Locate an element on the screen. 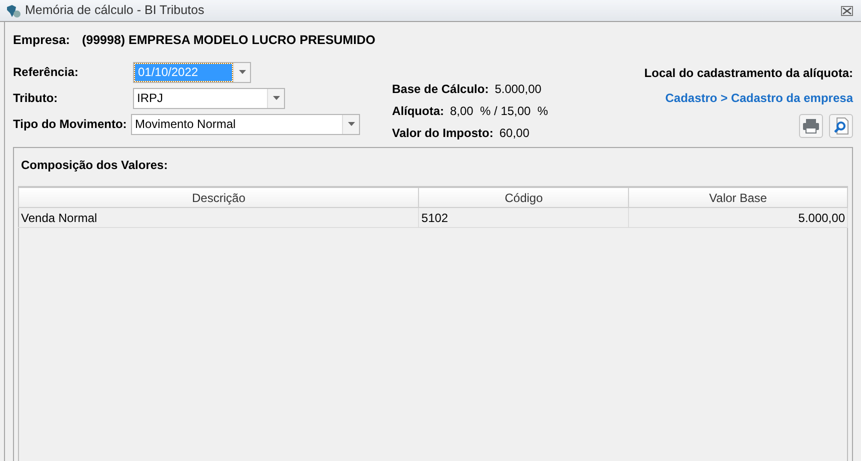 The width and height of the screenshot is (861, 461). print-button is located at coordinates (811, 126).